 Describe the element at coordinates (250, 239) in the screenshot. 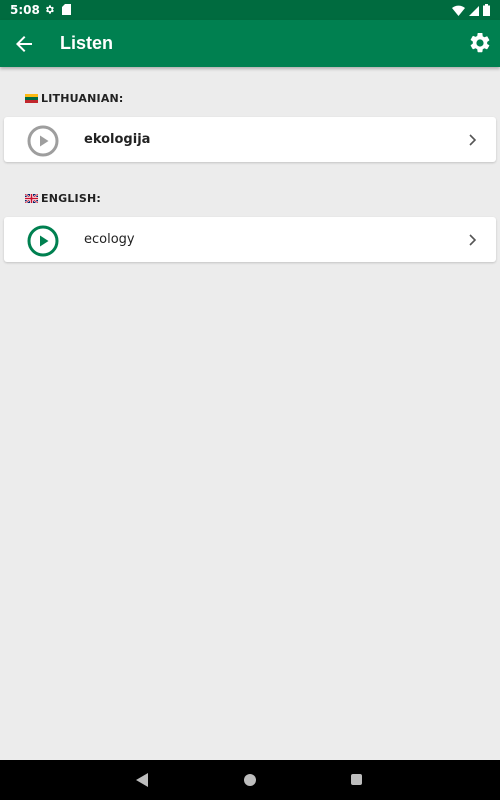

I see `word-card-english: ecology` at that location.